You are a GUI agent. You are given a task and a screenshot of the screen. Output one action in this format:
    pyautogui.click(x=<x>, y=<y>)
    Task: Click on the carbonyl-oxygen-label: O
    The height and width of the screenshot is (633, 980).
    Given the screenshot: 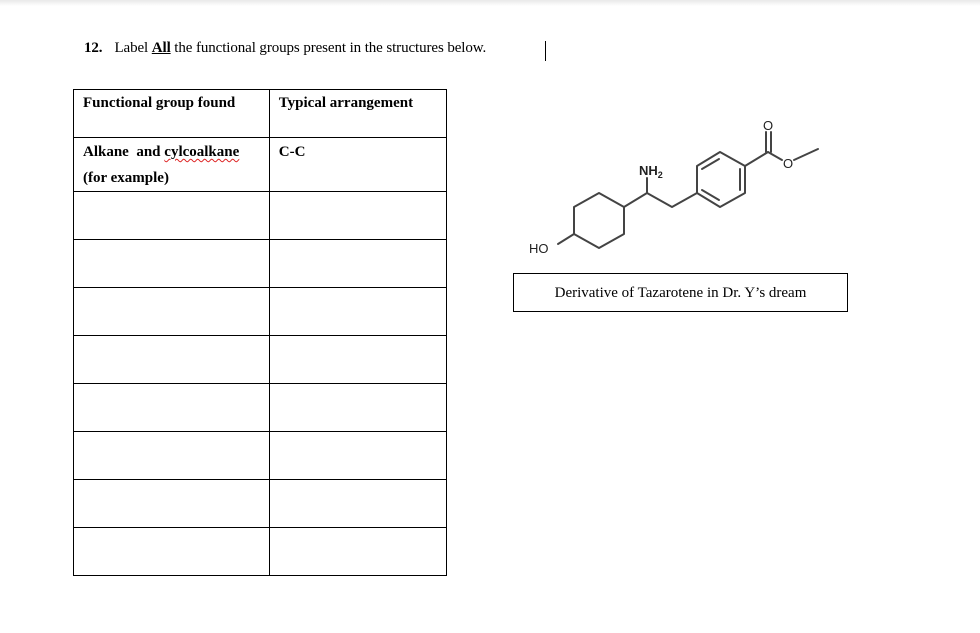 What is the action you would take?
    pyautogui.click(x=768, y=125)
    